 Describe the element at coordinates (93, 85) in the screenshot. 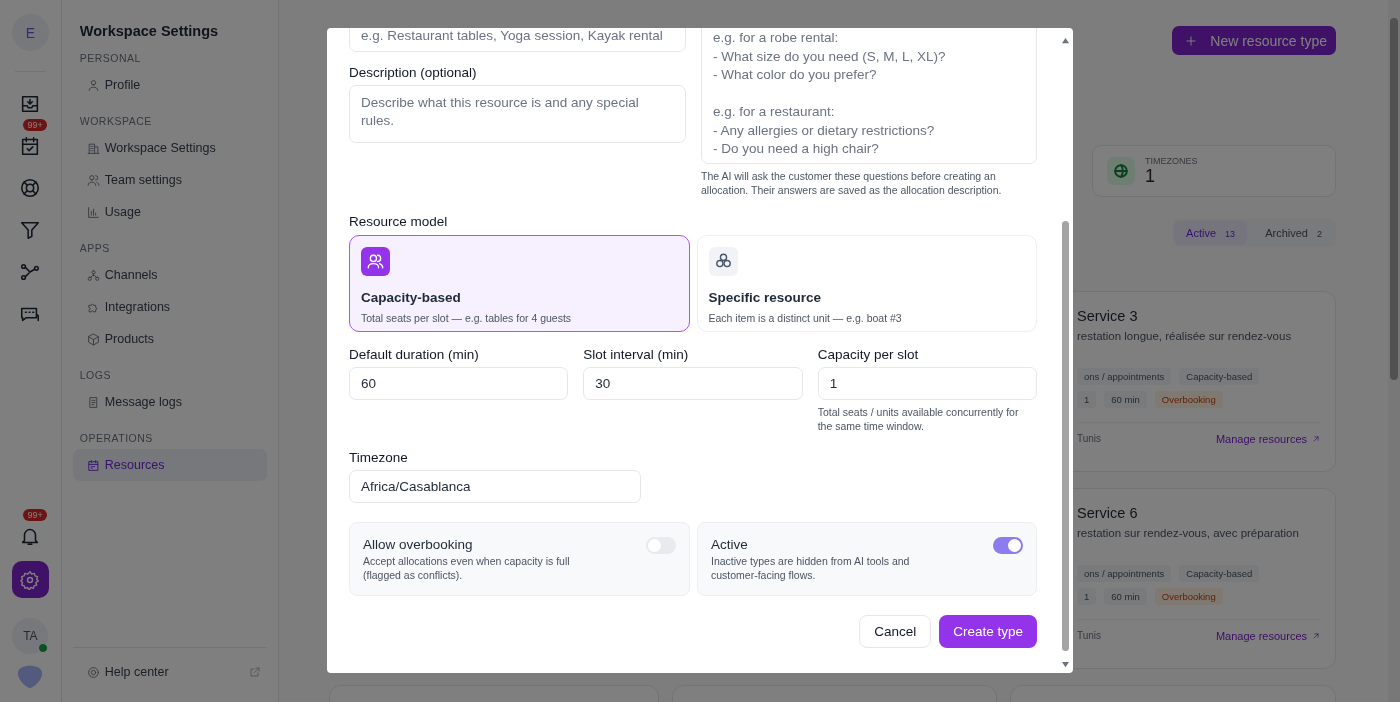

I see `person-icon` at that location.